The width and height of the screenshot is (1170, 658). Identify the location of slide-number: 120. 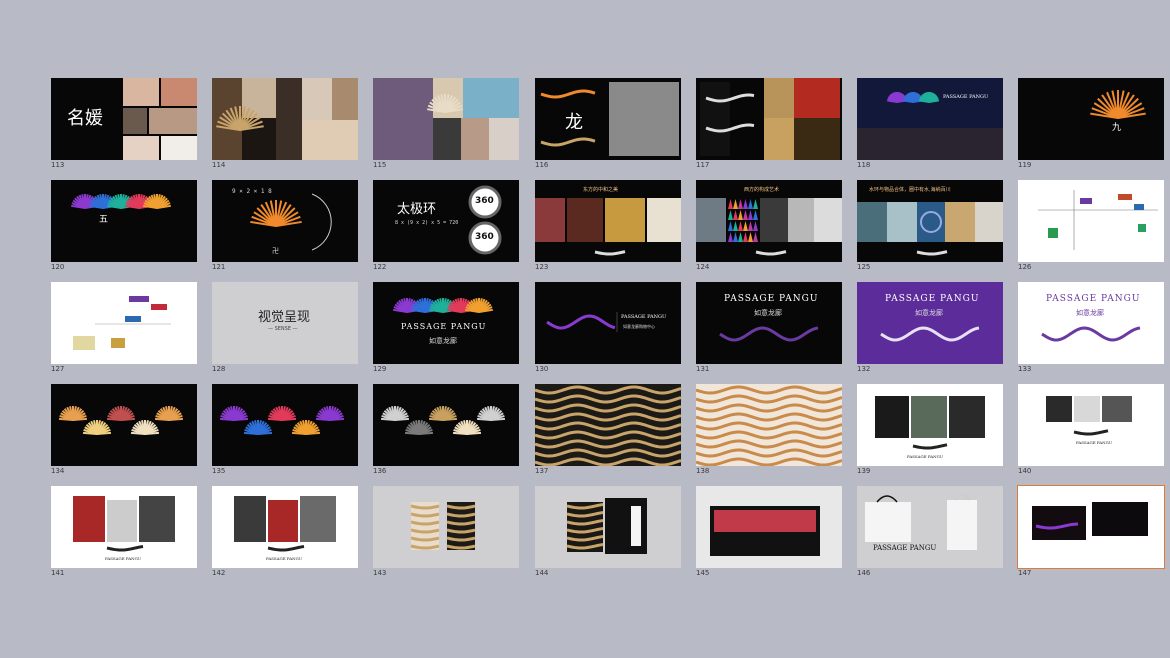
(58, 267).